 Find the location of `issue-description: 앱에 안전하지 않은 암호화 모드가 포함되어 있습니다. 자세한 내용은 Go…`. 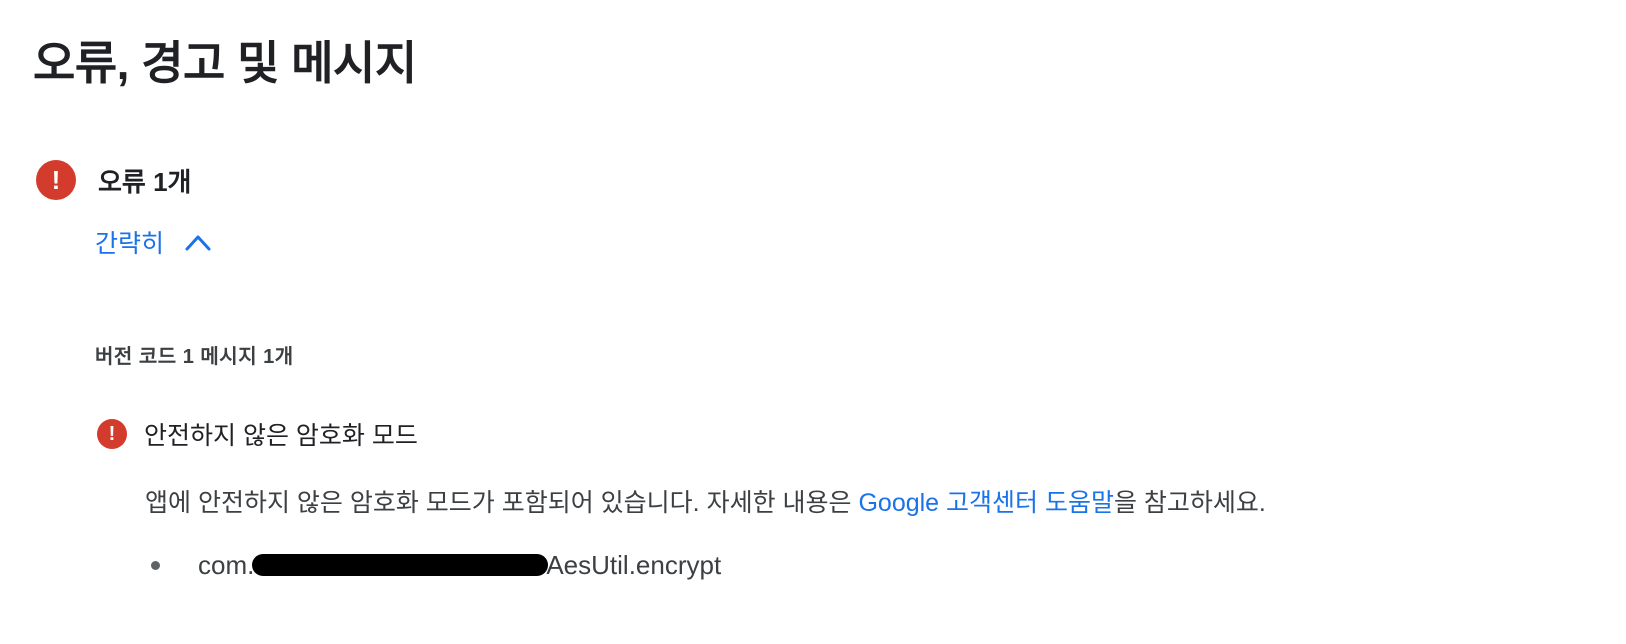

issue-description: 앱에 안전하지 않은 암호화 모드가 포함되어 있습니다. 자세한 내용은 Go… is located at coordinates (705, 501).